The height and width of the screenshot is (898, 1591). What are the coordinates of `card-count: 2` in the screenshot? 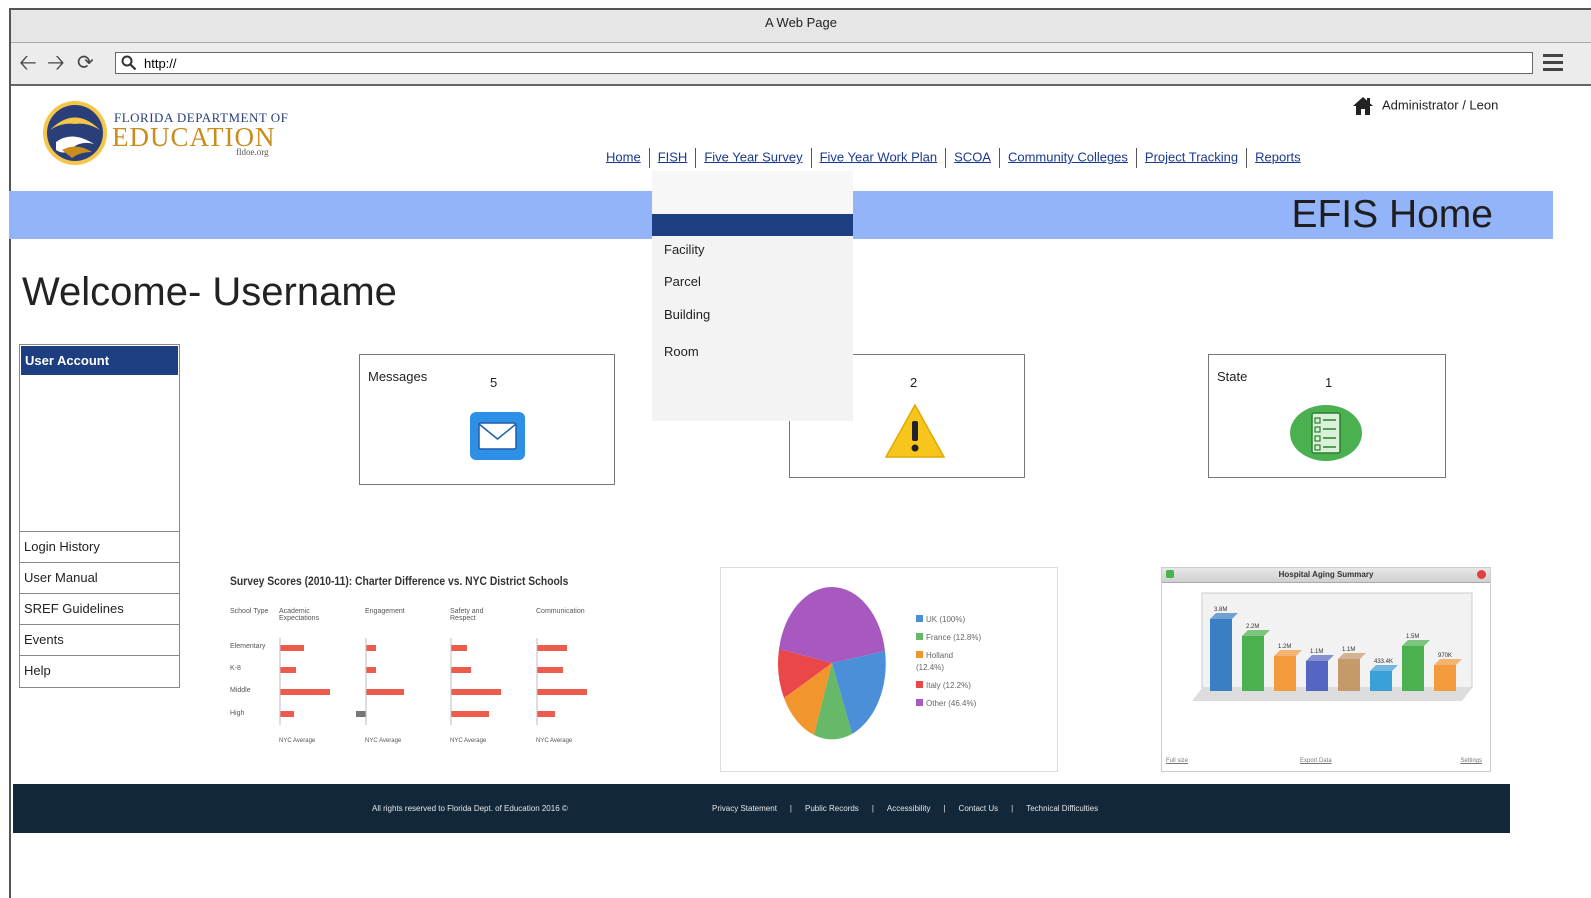 It's located at (914, 382).